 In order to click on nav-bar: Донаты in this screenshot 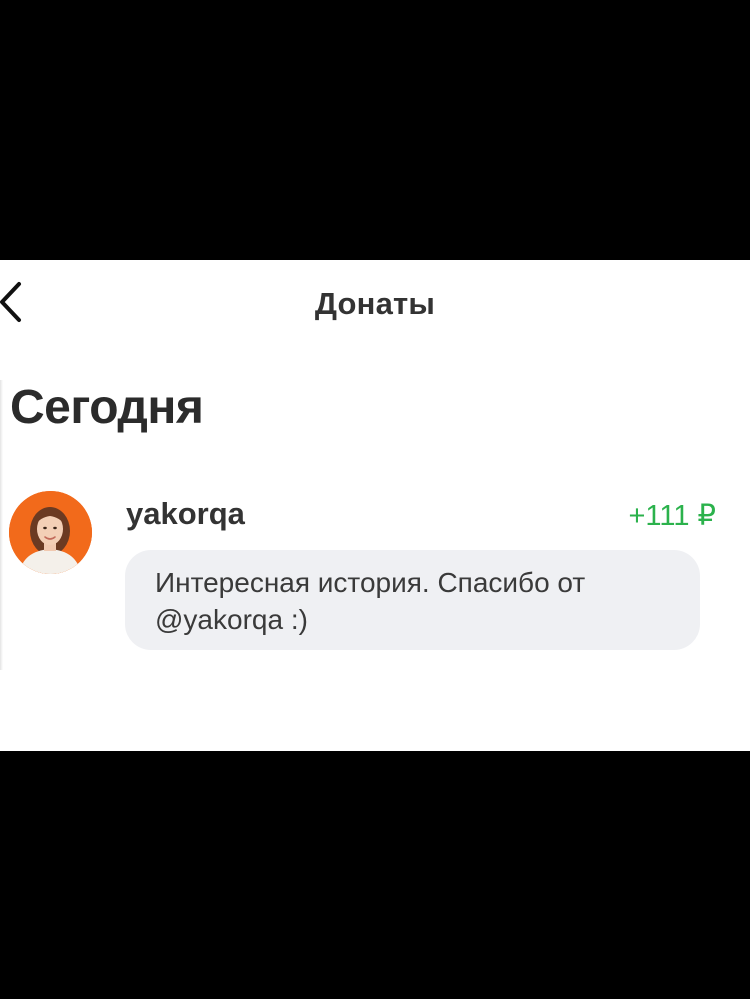, I will do `click(375, 305)`.